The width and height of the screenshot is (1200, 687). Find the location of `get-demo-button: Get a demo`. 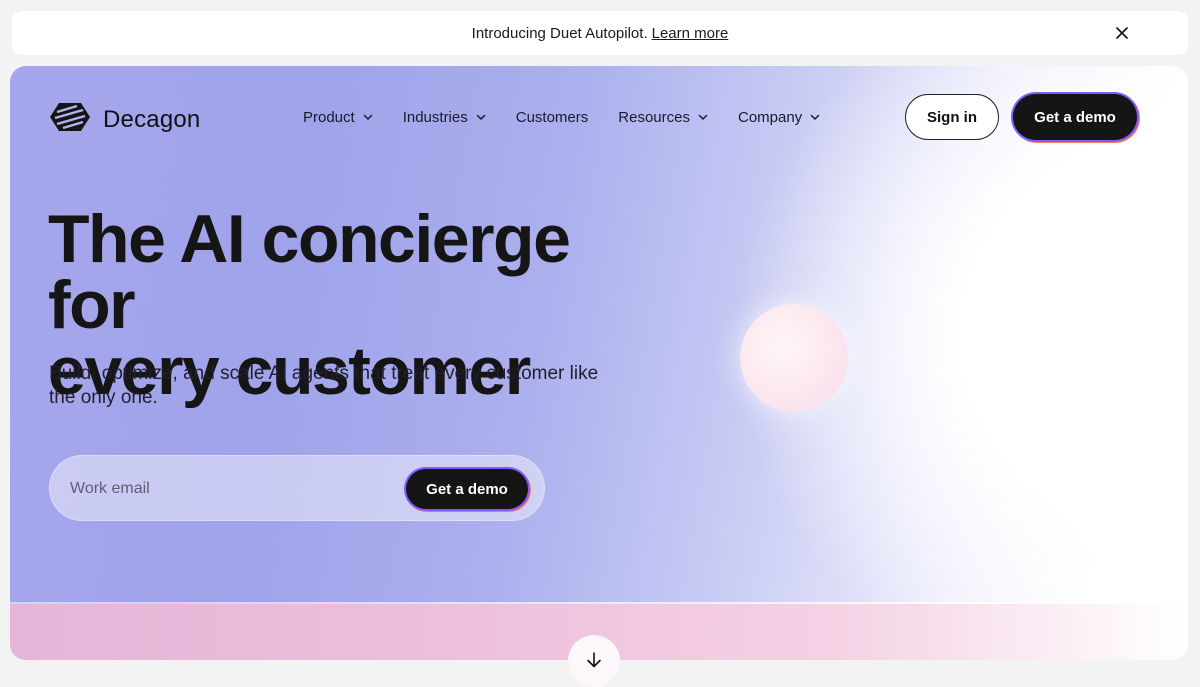

get-demo-button: Get a demo is located at coordinates (1075, 117).